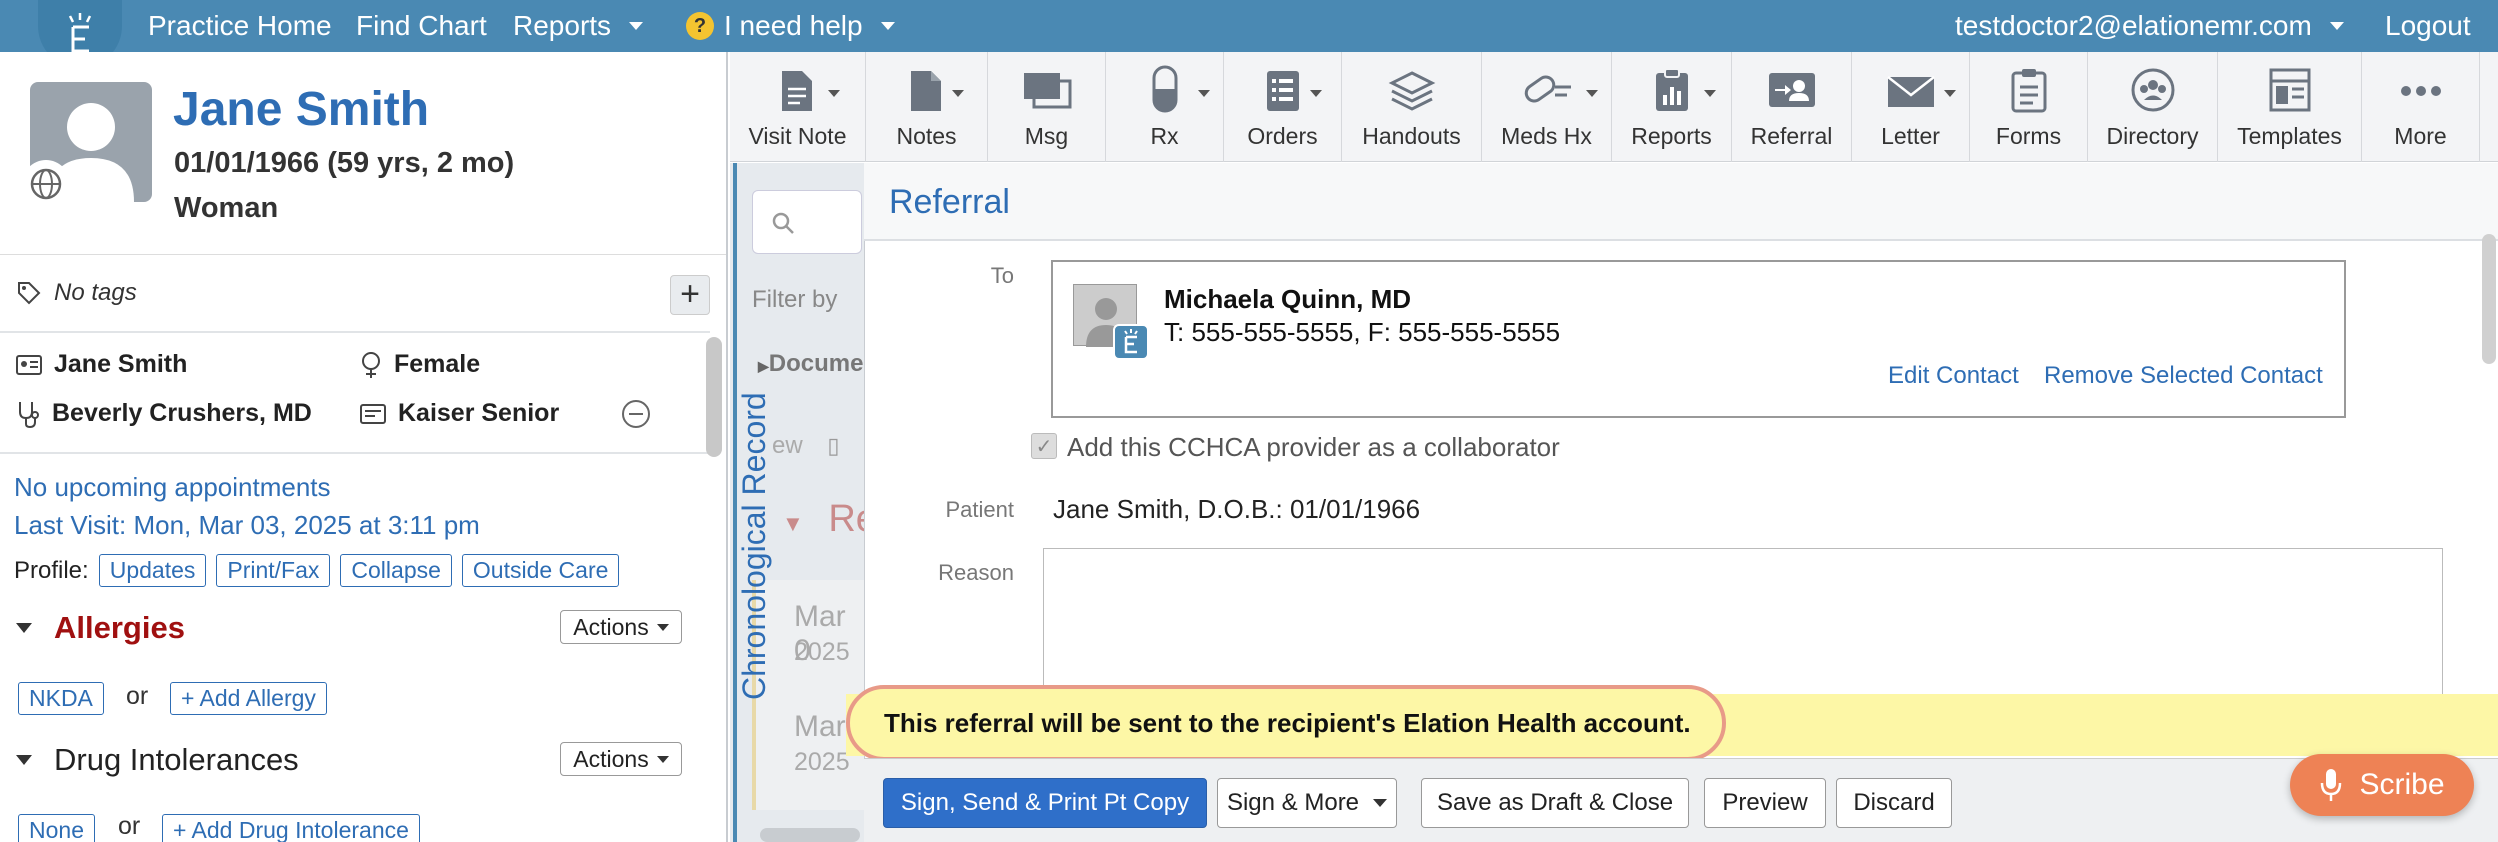 The image size is (2498, 842). What do you see at coordinates (621, 627) in the screenshot?
I see `allergies-actions-button: Actions` at bounding box center [621, 627].